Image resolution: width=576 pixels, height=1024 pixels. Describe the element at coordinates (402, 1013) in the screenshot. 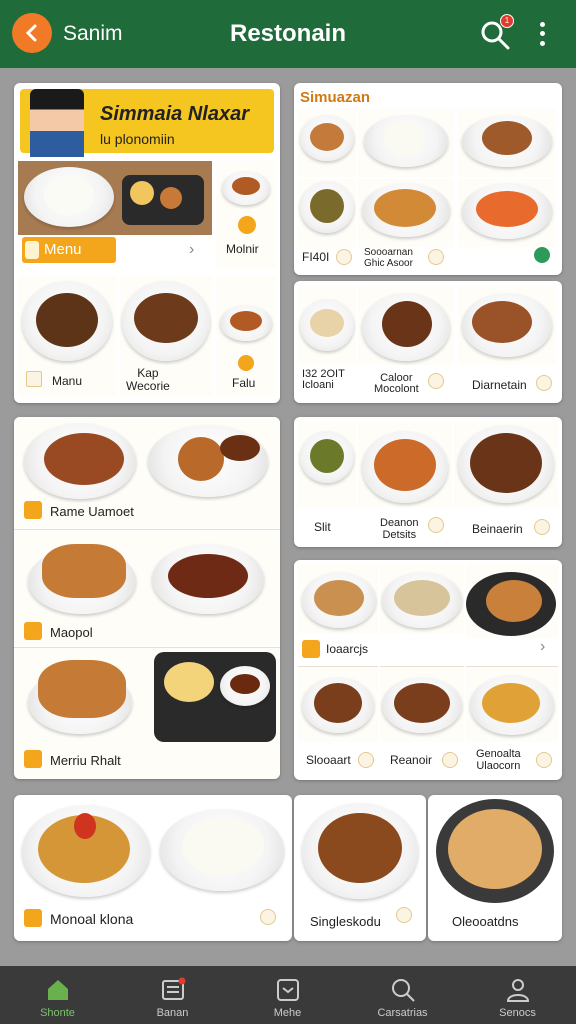

I see `nav-label: Carsatrias` at that location.